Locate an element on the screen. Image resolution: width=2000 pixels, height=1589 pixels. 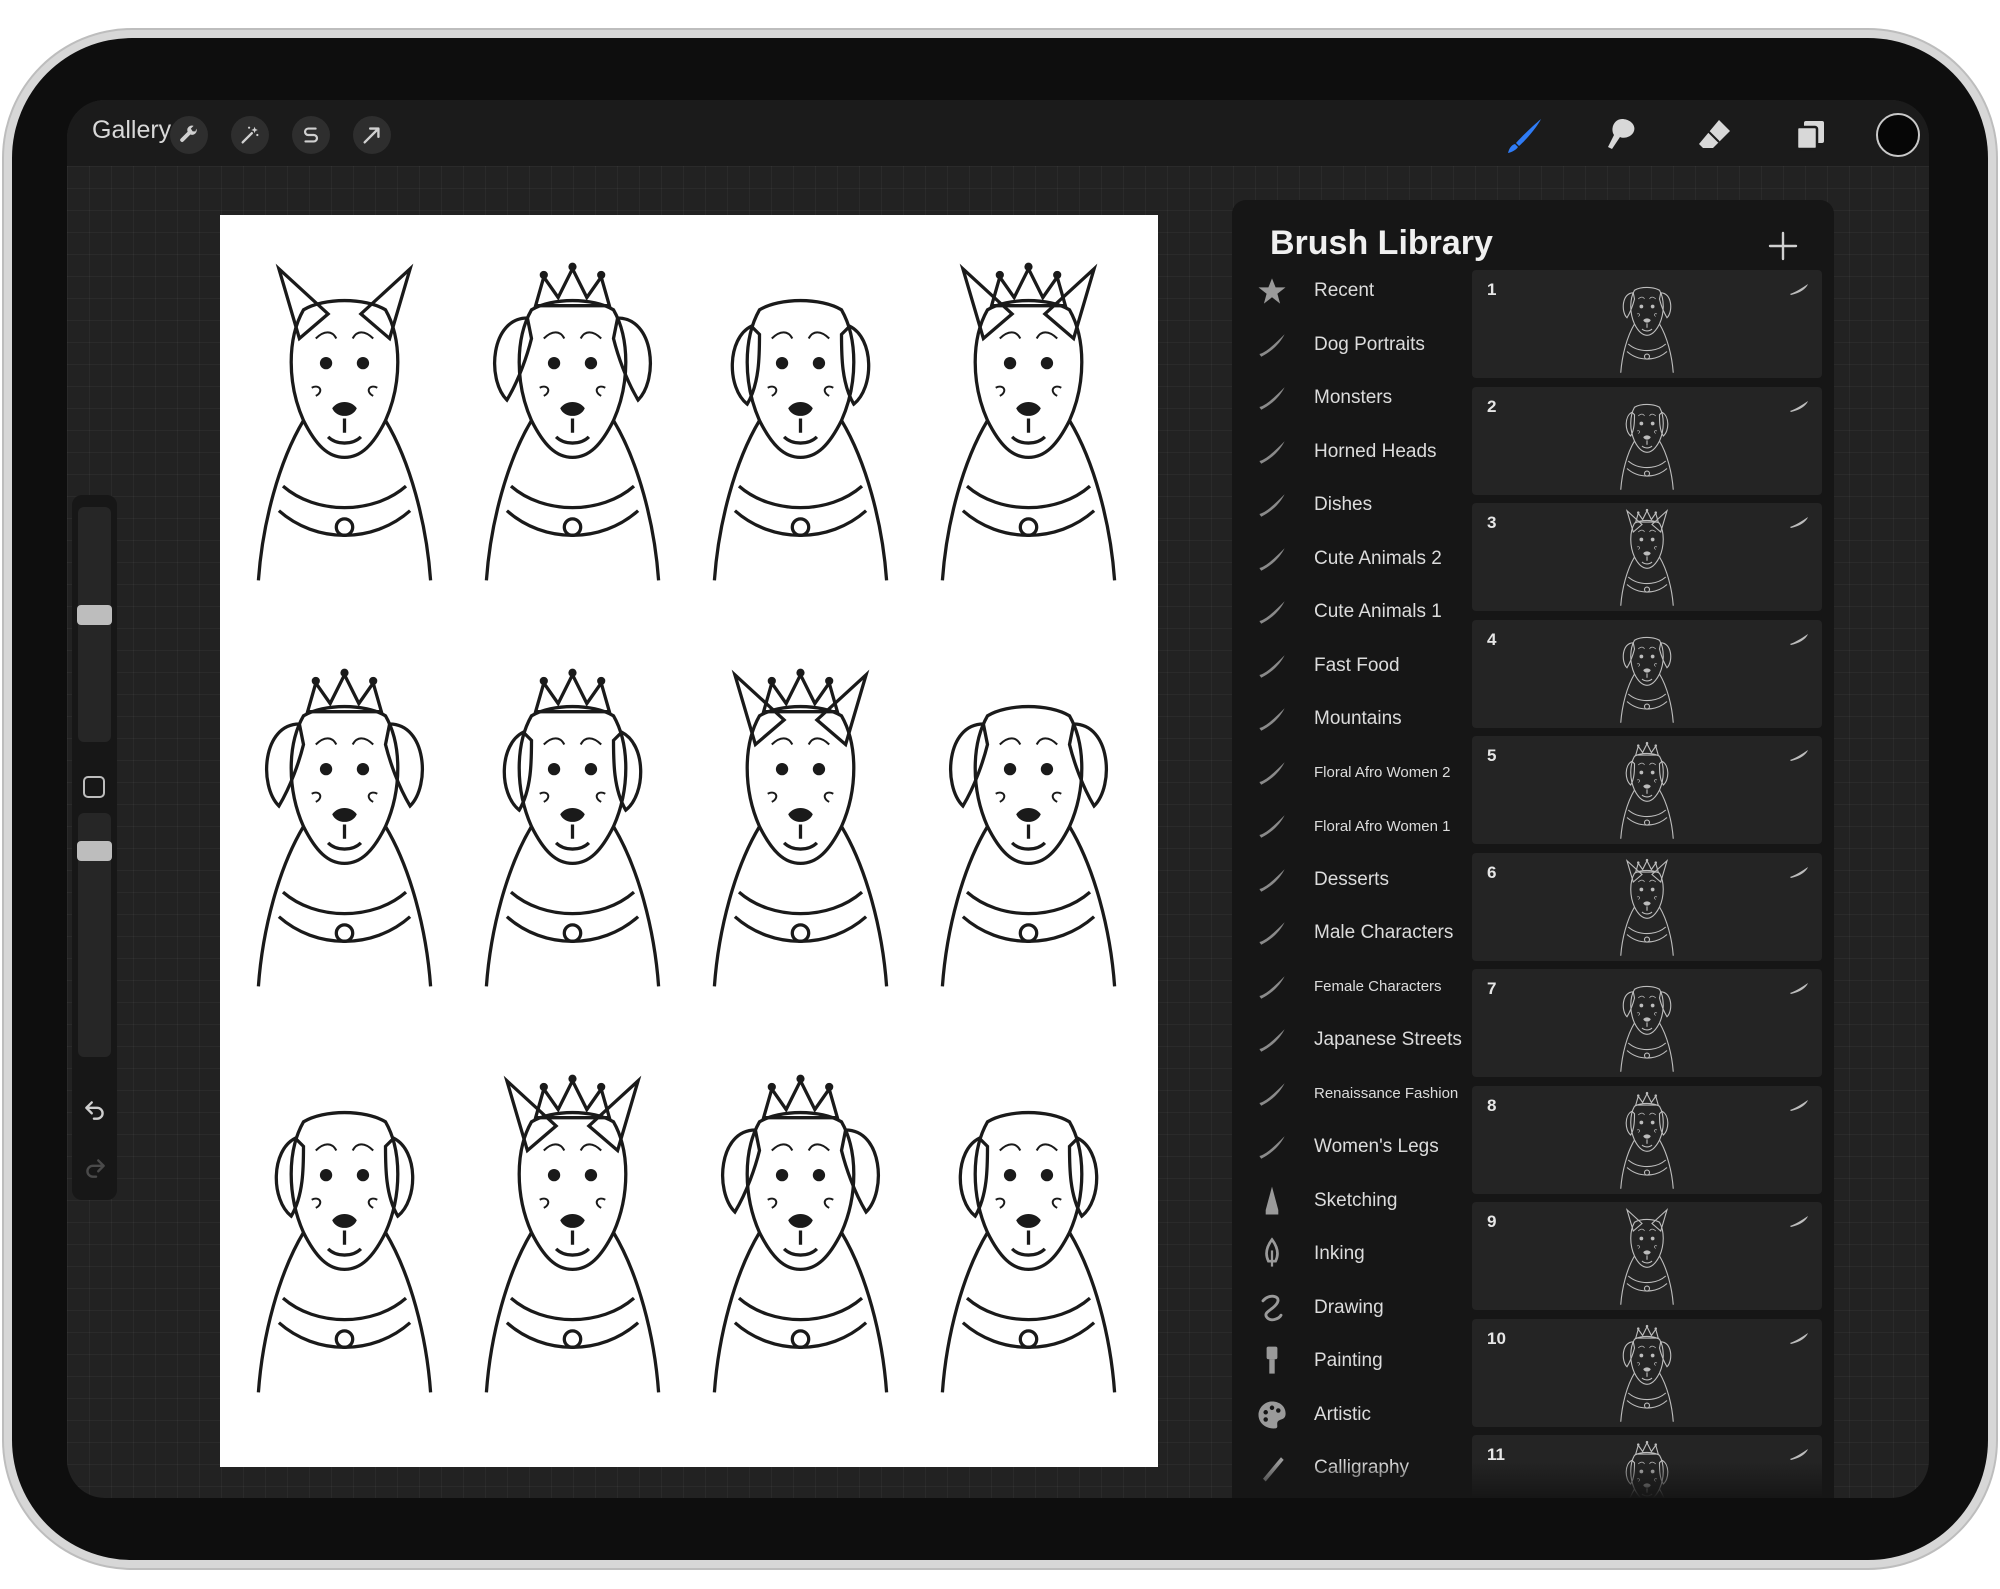
brush-set-item: Drawing is located at coordinates (1359, 1308).